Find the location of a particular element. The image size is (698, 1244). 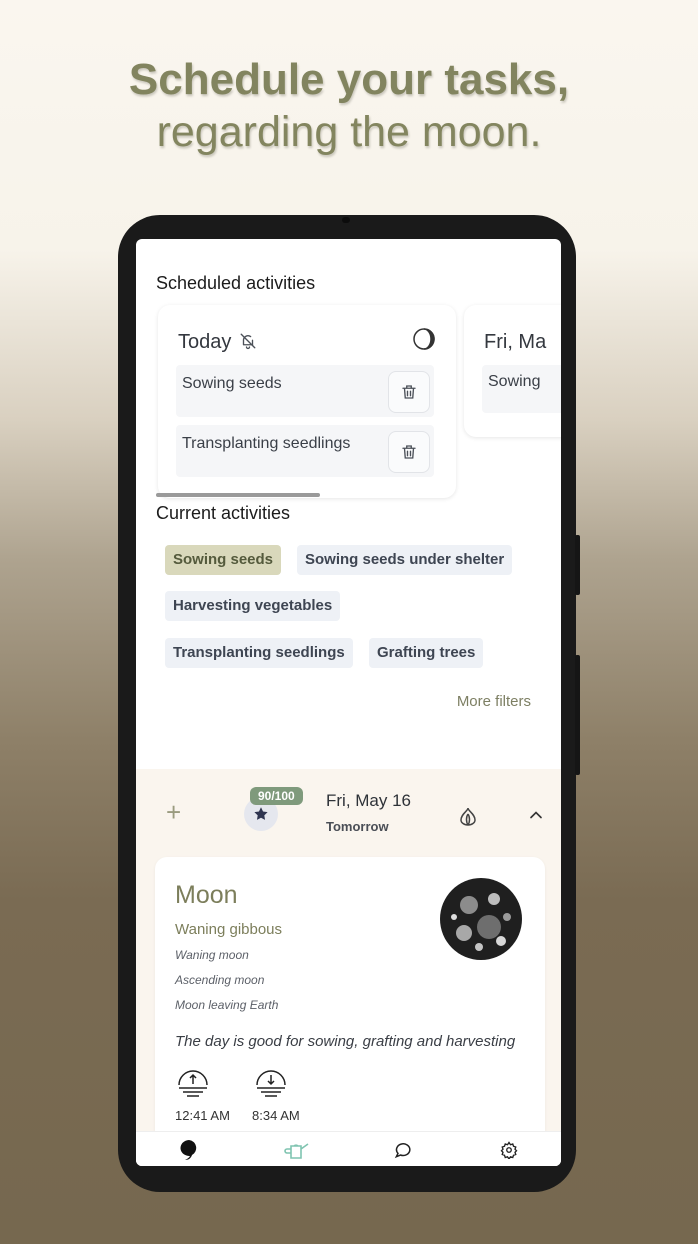

moon-title: Moon is located at coordinates (206, 895).